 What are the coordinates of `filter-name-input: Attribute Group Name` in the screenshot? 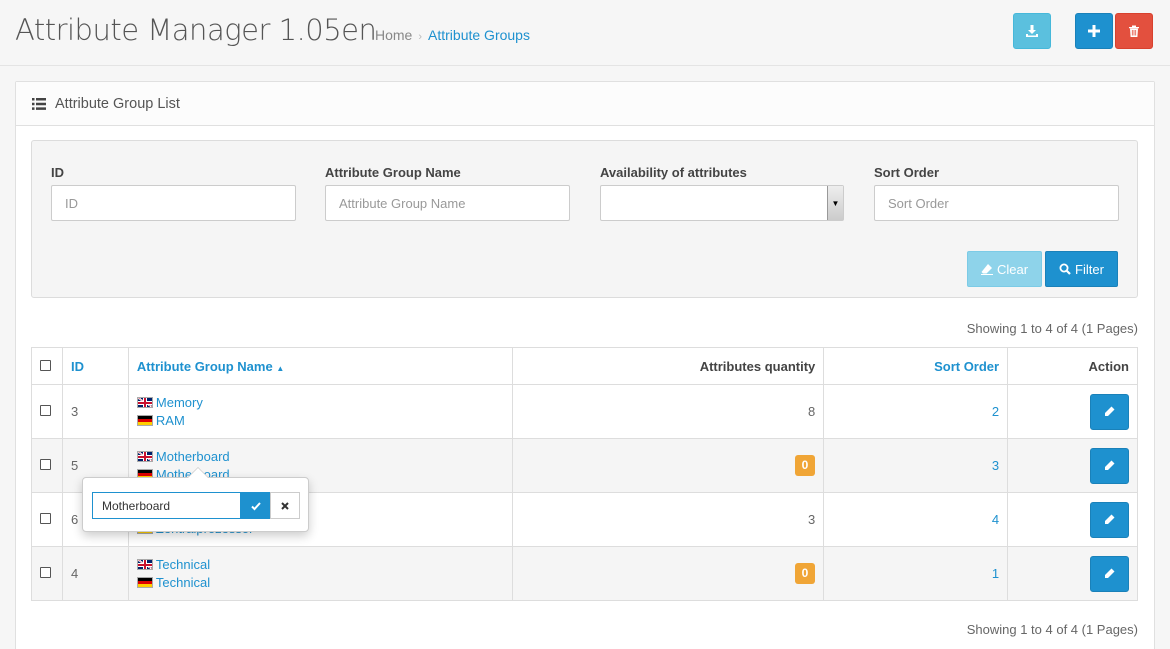 It's located at (447, 203).